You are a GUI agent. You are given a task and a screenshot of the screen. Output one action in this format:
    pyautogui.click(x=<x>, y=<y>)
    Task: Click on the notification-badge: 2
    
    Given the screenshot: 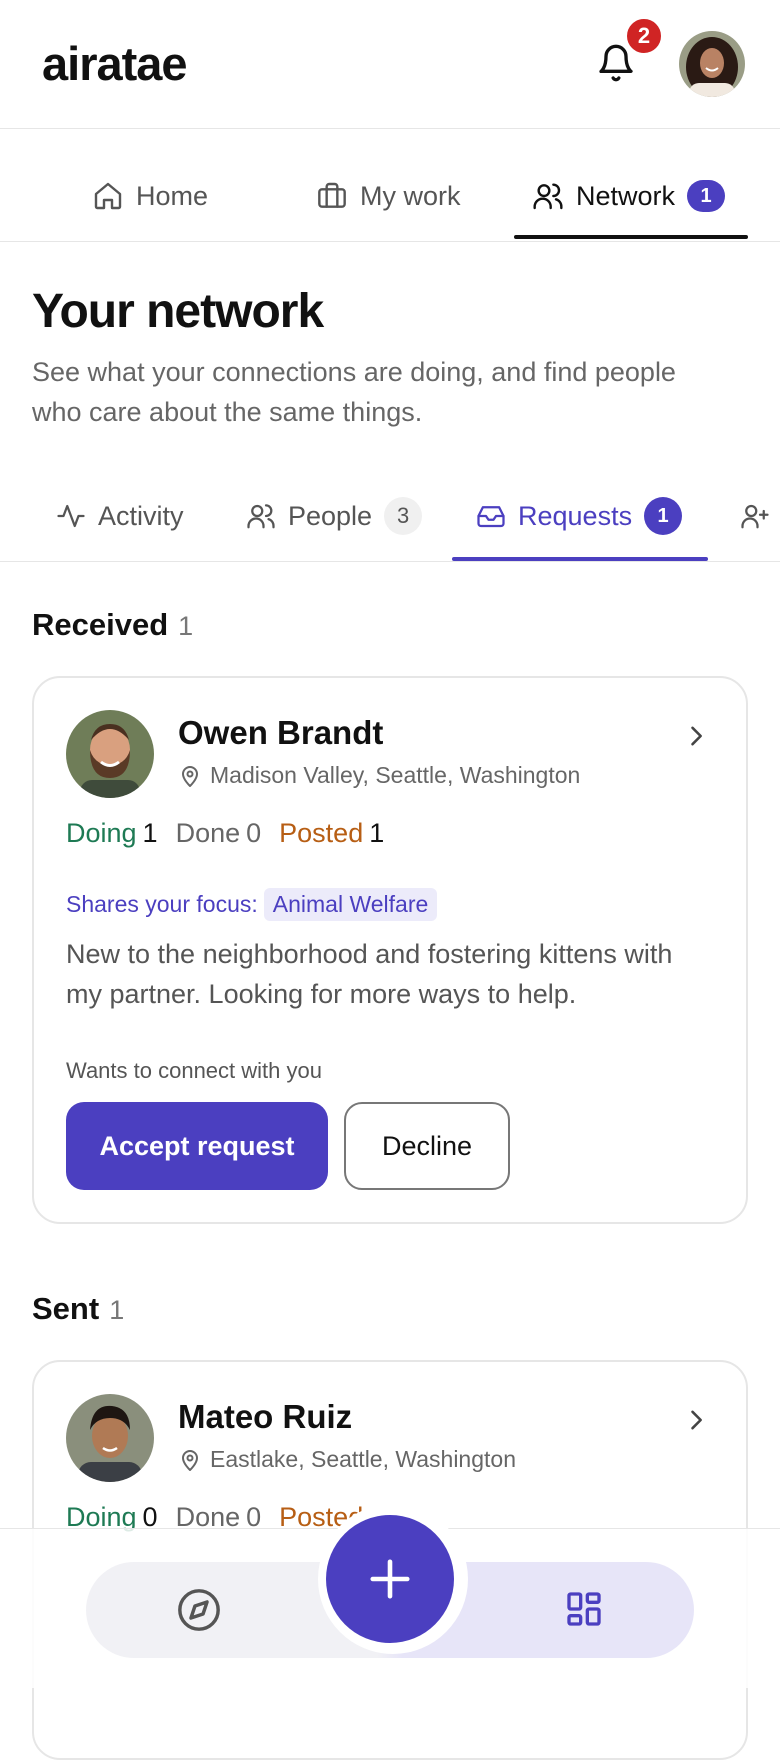 What is the action you would take?
    pyautogui.click(x=644, y=36)
    